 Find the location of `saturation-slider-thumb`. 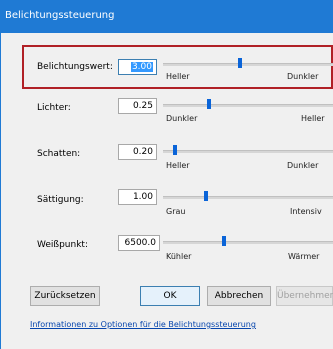

saturation-slider-thumb is located at coordinates (206, 196).